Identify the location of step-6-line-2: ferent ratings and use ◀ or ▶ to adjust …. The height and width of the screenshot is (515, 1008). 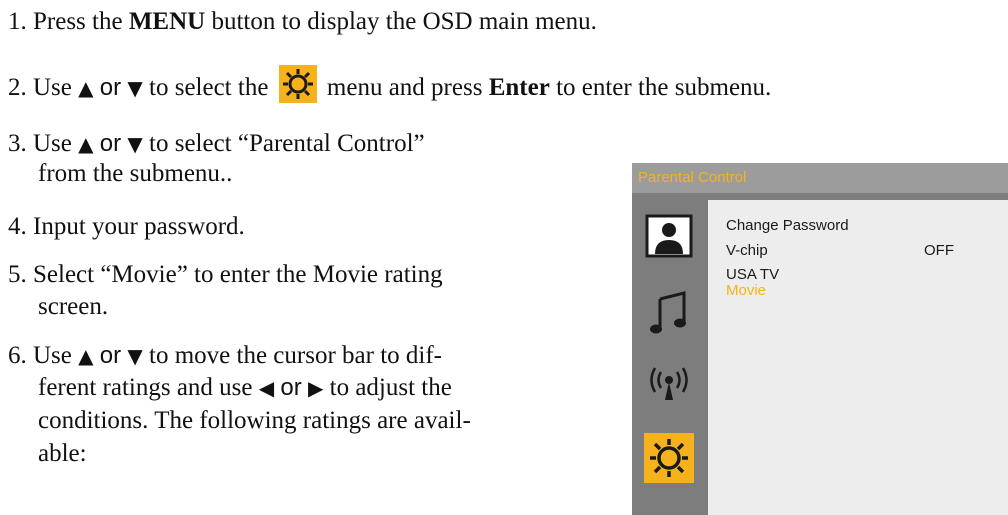
(245, 388).